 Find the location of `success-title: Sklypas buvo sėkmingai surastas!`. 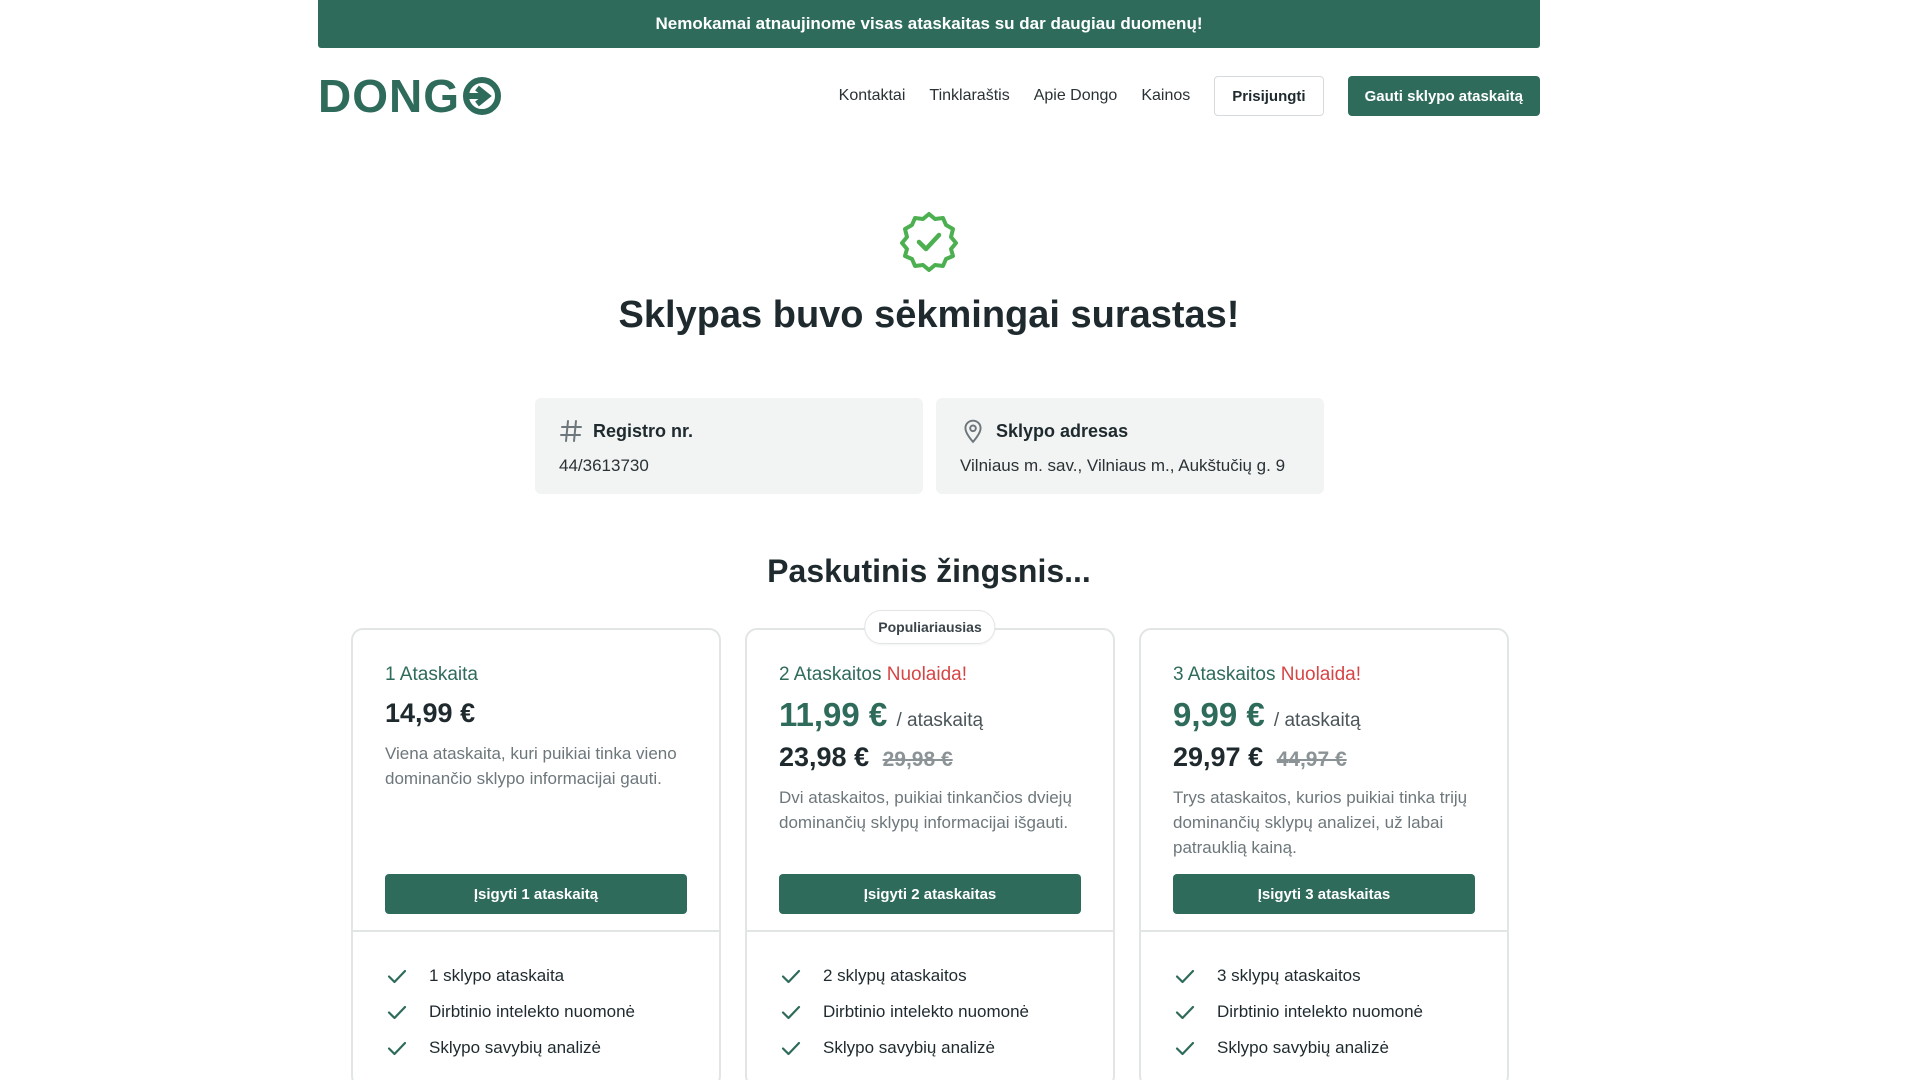

success-title: Sklypas buvo sėkmingai surastas! is located at coordinates (929, 315).